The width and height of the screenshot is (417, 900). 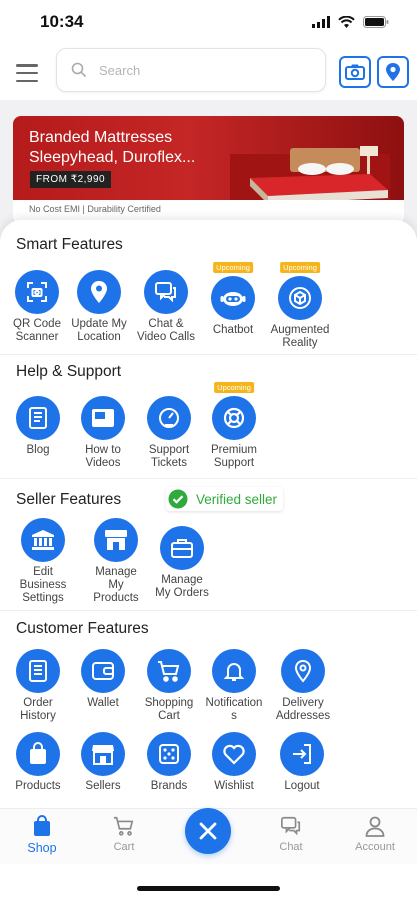 I want to click on premium-support-button: Upcoming Premium Support, so click(x=234, y=426).